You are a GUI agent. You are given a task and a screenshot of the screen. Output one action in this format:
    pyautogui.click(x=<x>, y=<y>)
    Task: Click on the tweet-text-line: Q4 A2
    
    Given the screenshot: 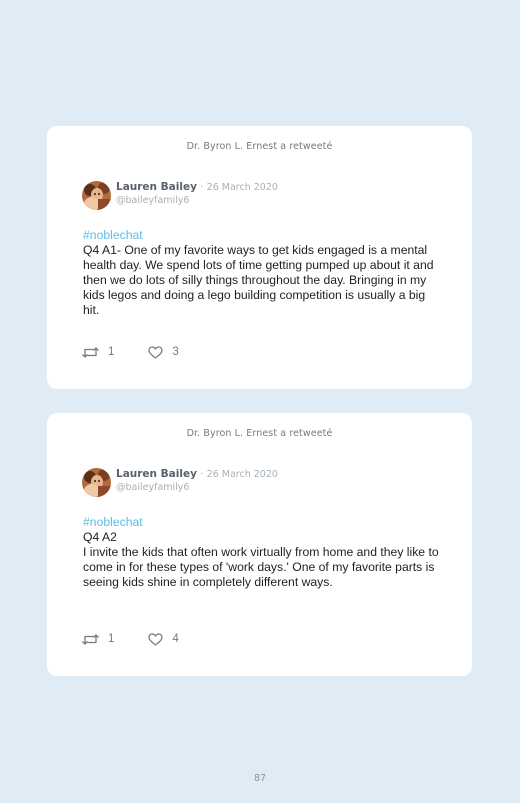 What is the action you would take?
    pyautogui.click(x=100, y=537)
    